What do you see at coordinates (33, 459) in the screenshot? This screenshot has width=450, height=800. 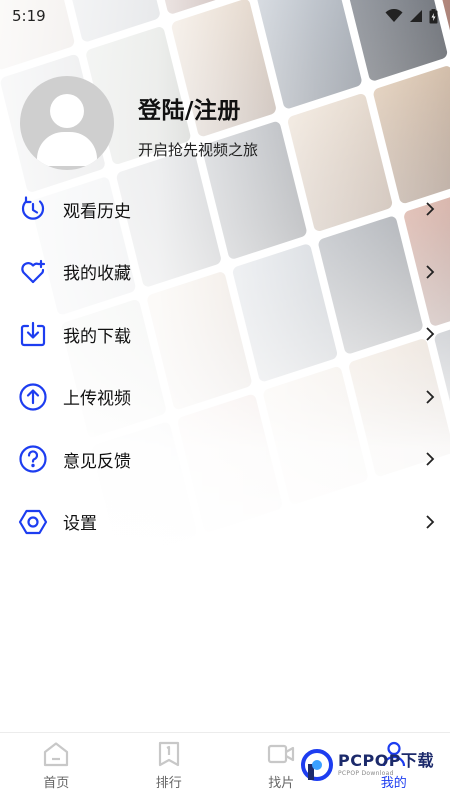 I see `help-icon` at bounding box center [33, 459].